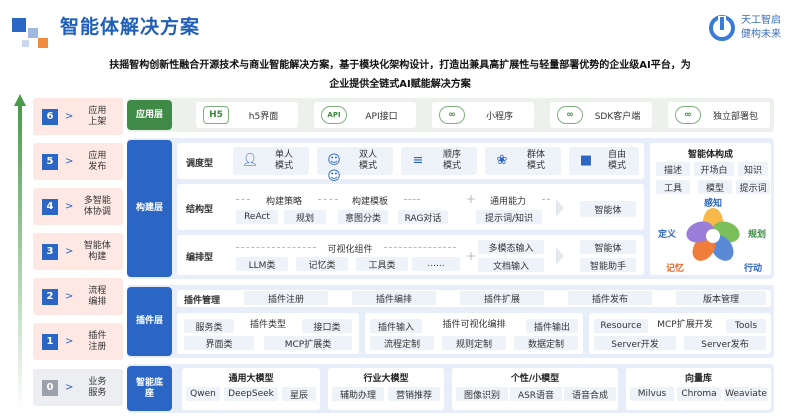  I want to click on app-item-h5: H5 h5界面, so click(247, 115).